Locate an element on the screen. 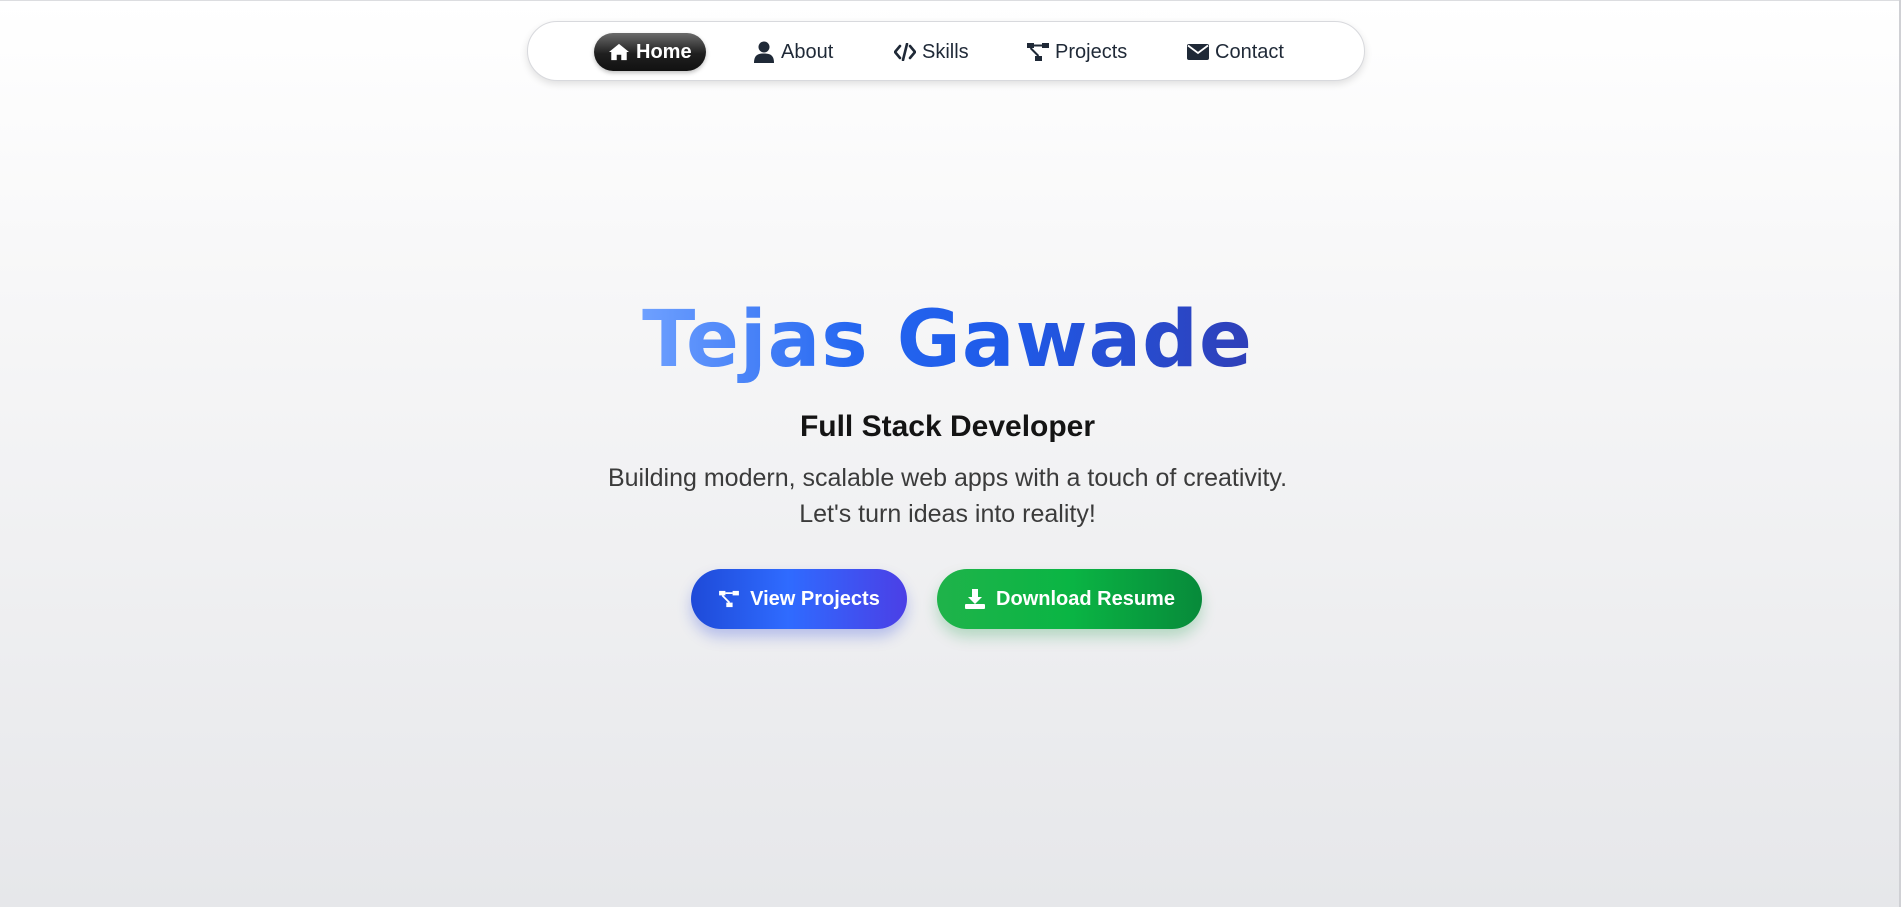 This screenshot has height=907, width=1901. envelope-icon is located at coordinates (1198, 52).